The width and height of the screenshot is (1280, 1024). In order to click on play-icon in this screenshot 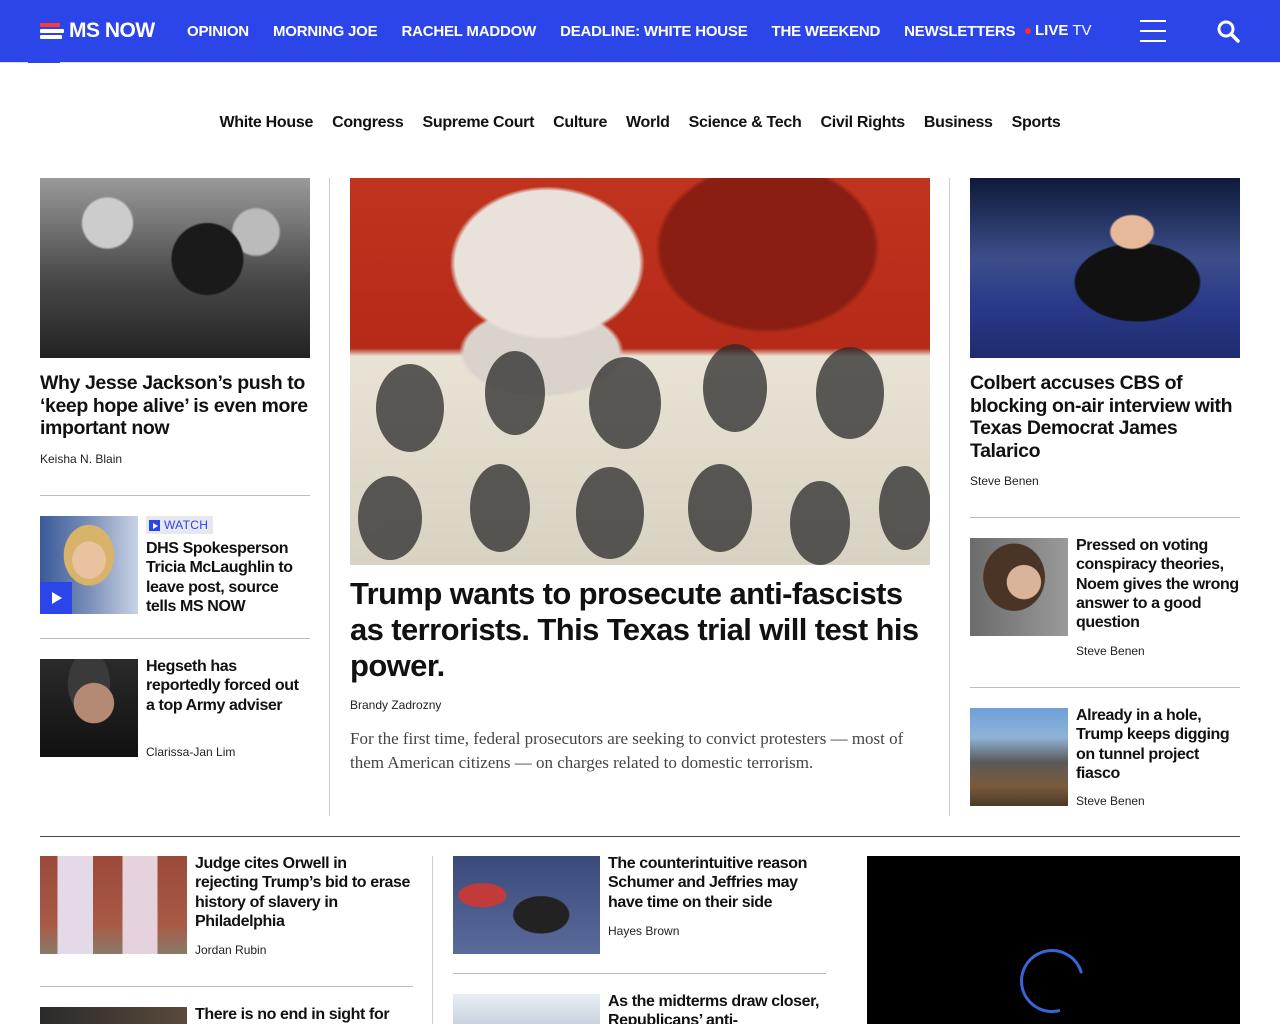, I will do `click(56, 598)`.